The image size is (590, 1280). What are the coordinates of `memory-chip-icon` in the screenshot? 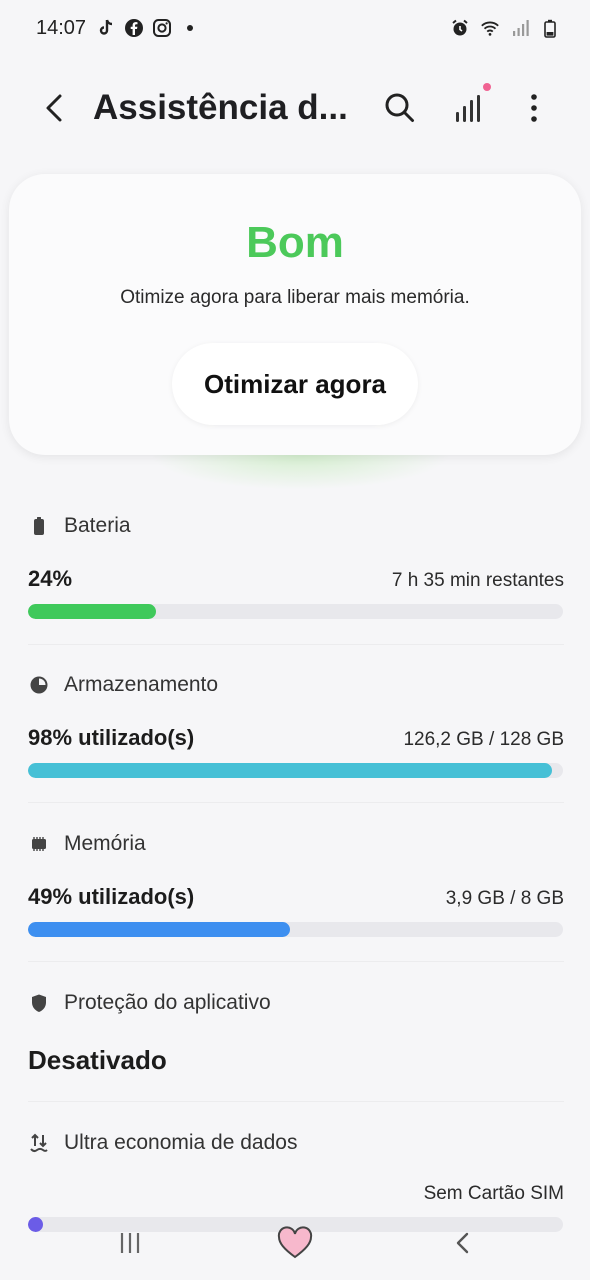 It's located at (39, 844).